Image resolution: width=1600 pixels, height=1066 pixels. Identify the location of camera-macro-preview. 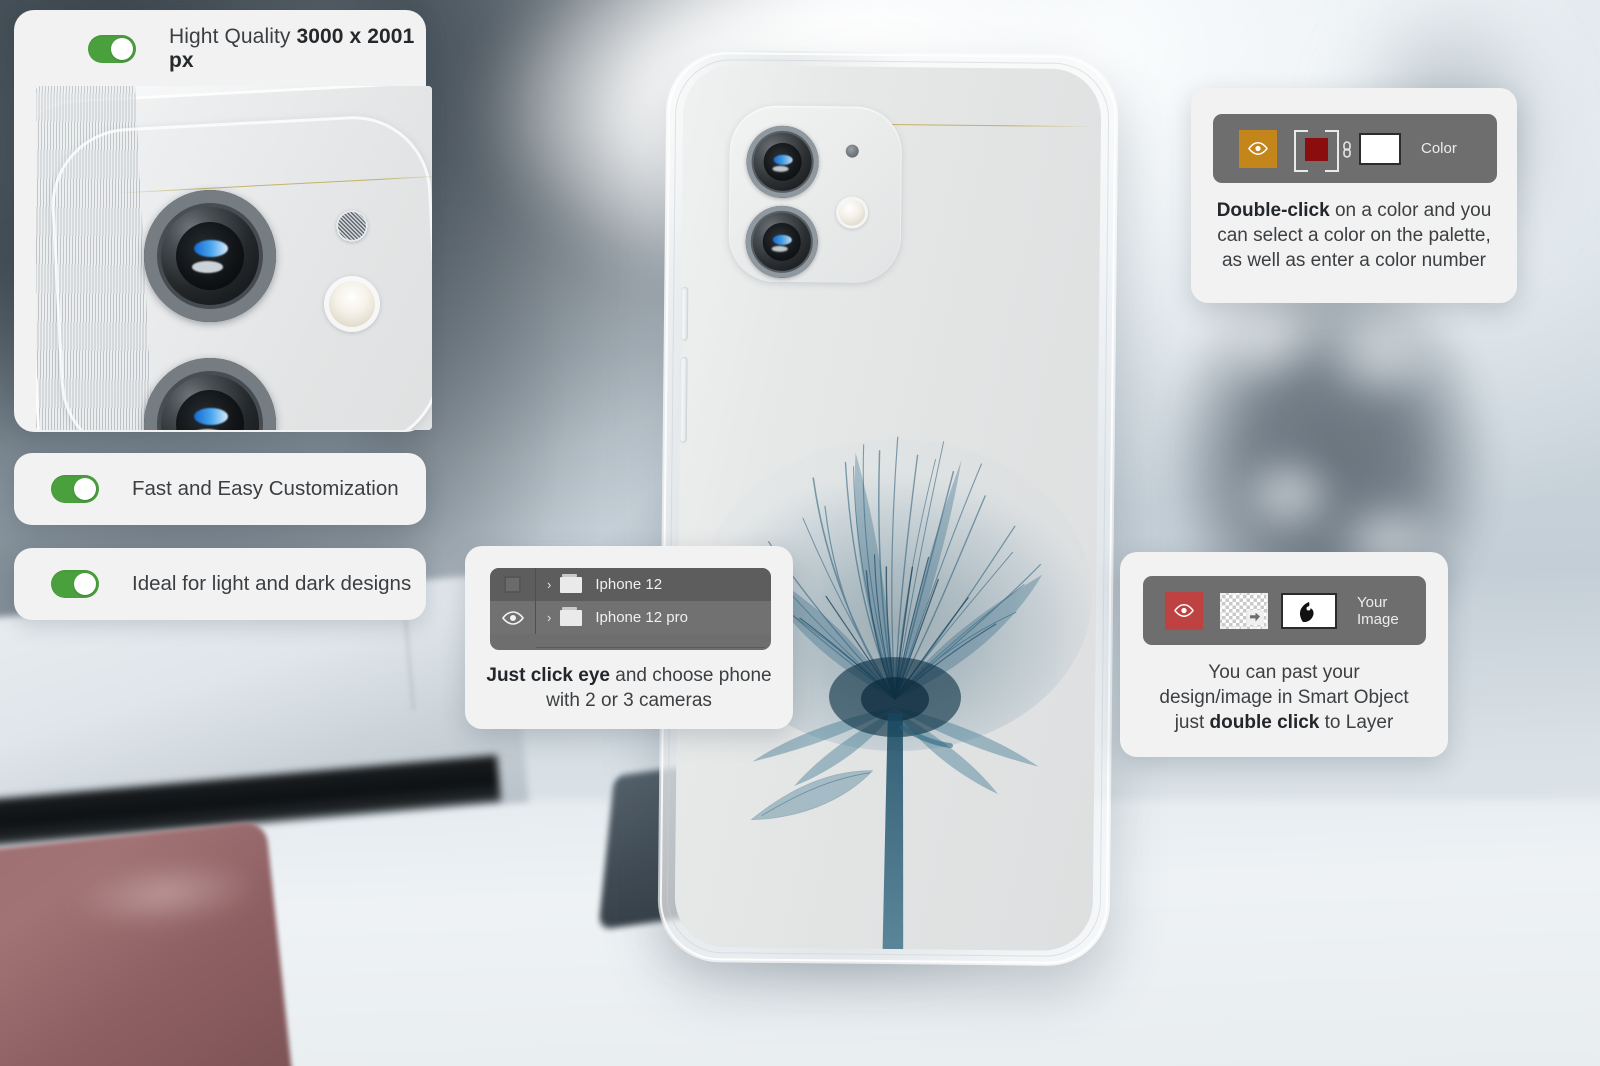
(234, 258).